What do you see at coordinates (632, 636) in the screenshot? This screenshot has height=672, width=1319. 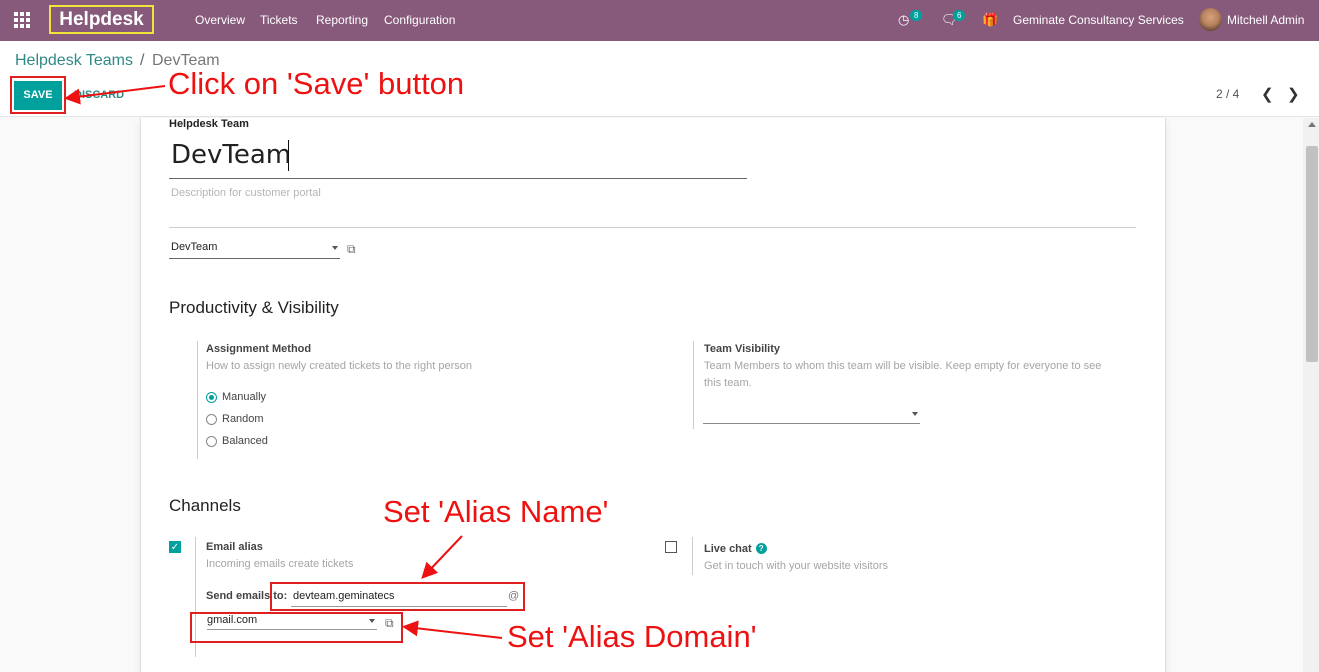 I see `annotation-alias-domain: Set 'Alias Domain'` at bounding box center [632, 636].